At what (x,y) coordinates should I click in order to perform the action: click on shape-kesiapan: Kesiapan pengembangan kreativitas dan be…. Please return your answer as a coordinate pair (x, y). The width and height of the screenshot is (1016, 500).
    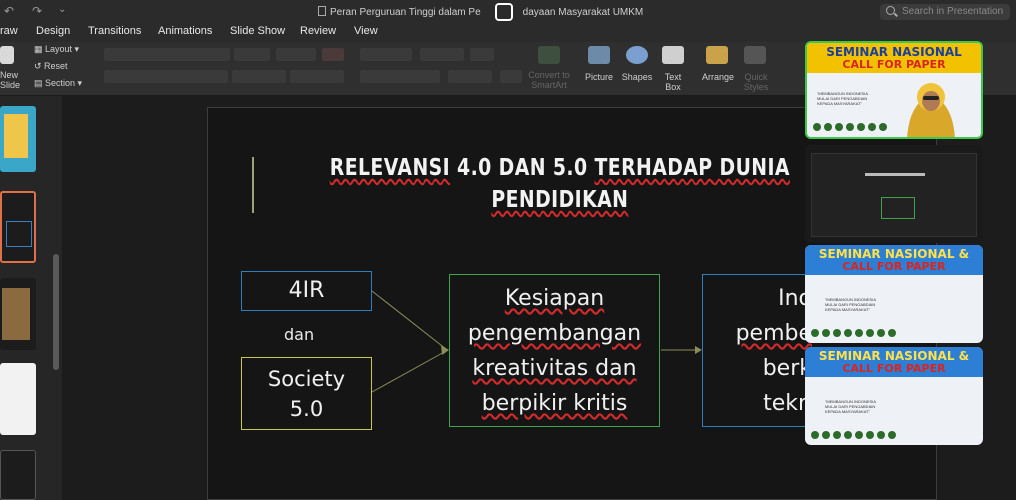
    Looking at the image, I should click on (554, 350).